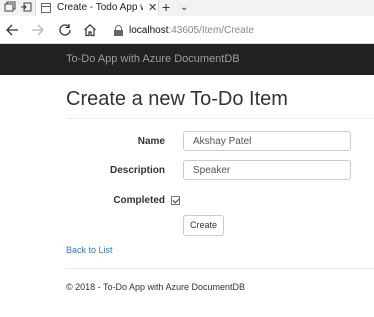  What do you see at coordinates (166, 7) in the screenshot?
I see `new-tab-icon: +` at bounding box center [166, 7].